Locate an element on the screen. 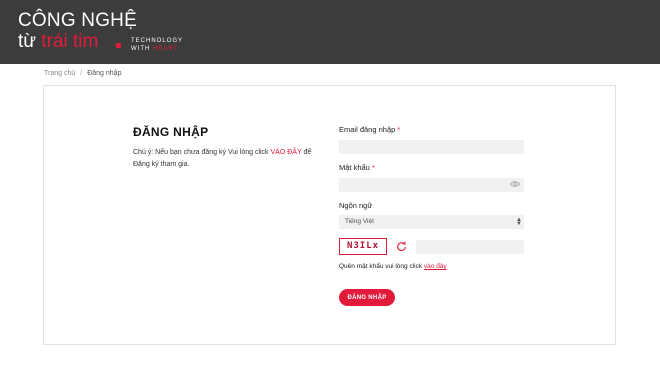  page-title: ĐĂNG NHẬP is located at coordinates (171, 132).